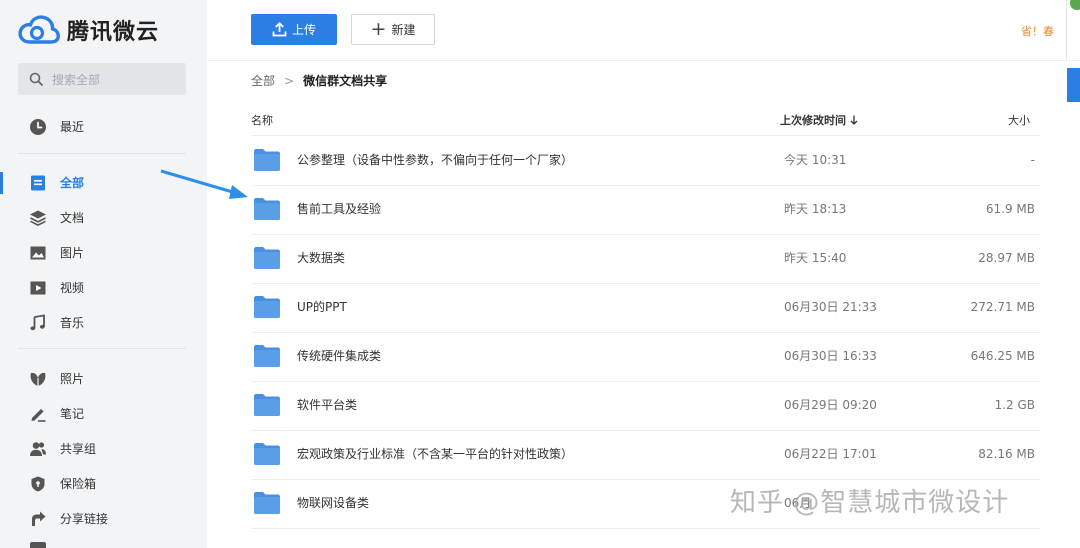 Image resolution: width=1080 pixels, height=548 pixels. What do you see at coordinates (645, 161) in the screenshot?
I see `table-row: 公参整理（设备中性参数，不偏向于任何一个厂家） 今天 10:31 -` at bounding box center [645, 161].